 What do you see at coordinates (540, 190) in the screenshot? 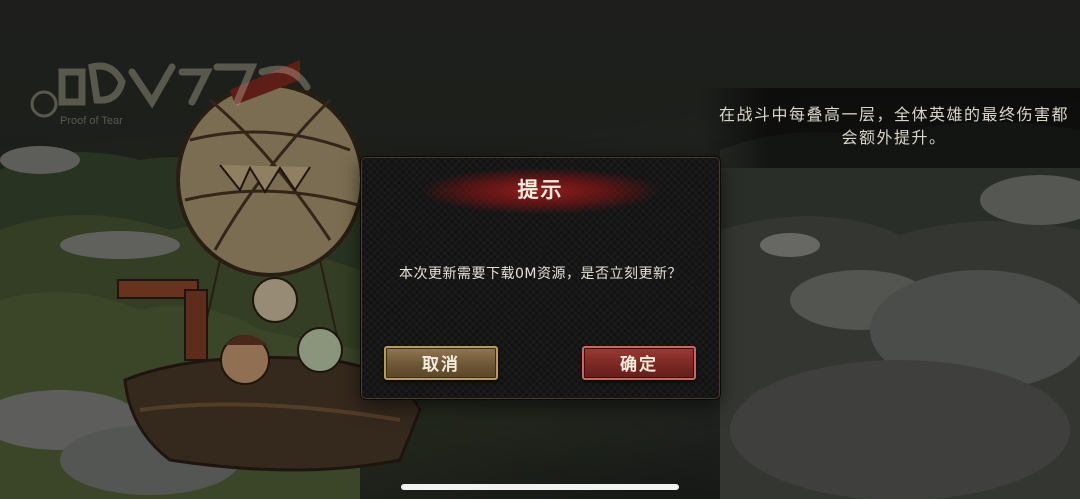
I see `dialog-title: 提示` at bounding box center [540, 190].